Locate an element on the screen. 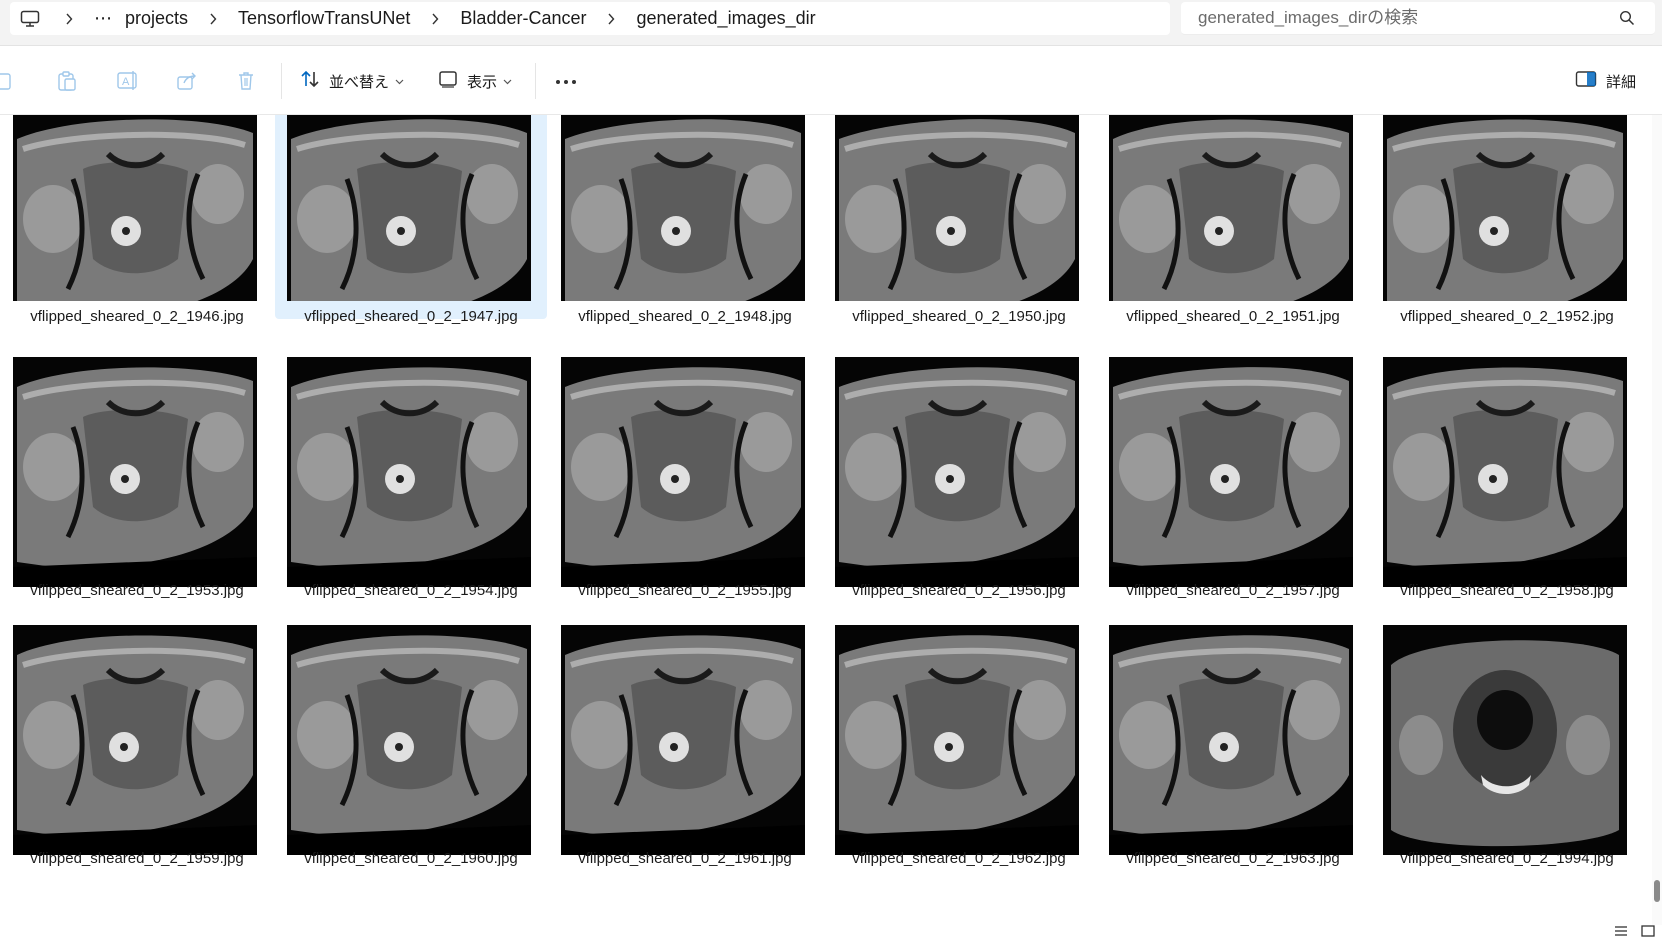 The height and width of the screenshot is (940, 1662). file-name: vflipped_sheared_0_2_1954.jpg is located at coordinates (411, 590).